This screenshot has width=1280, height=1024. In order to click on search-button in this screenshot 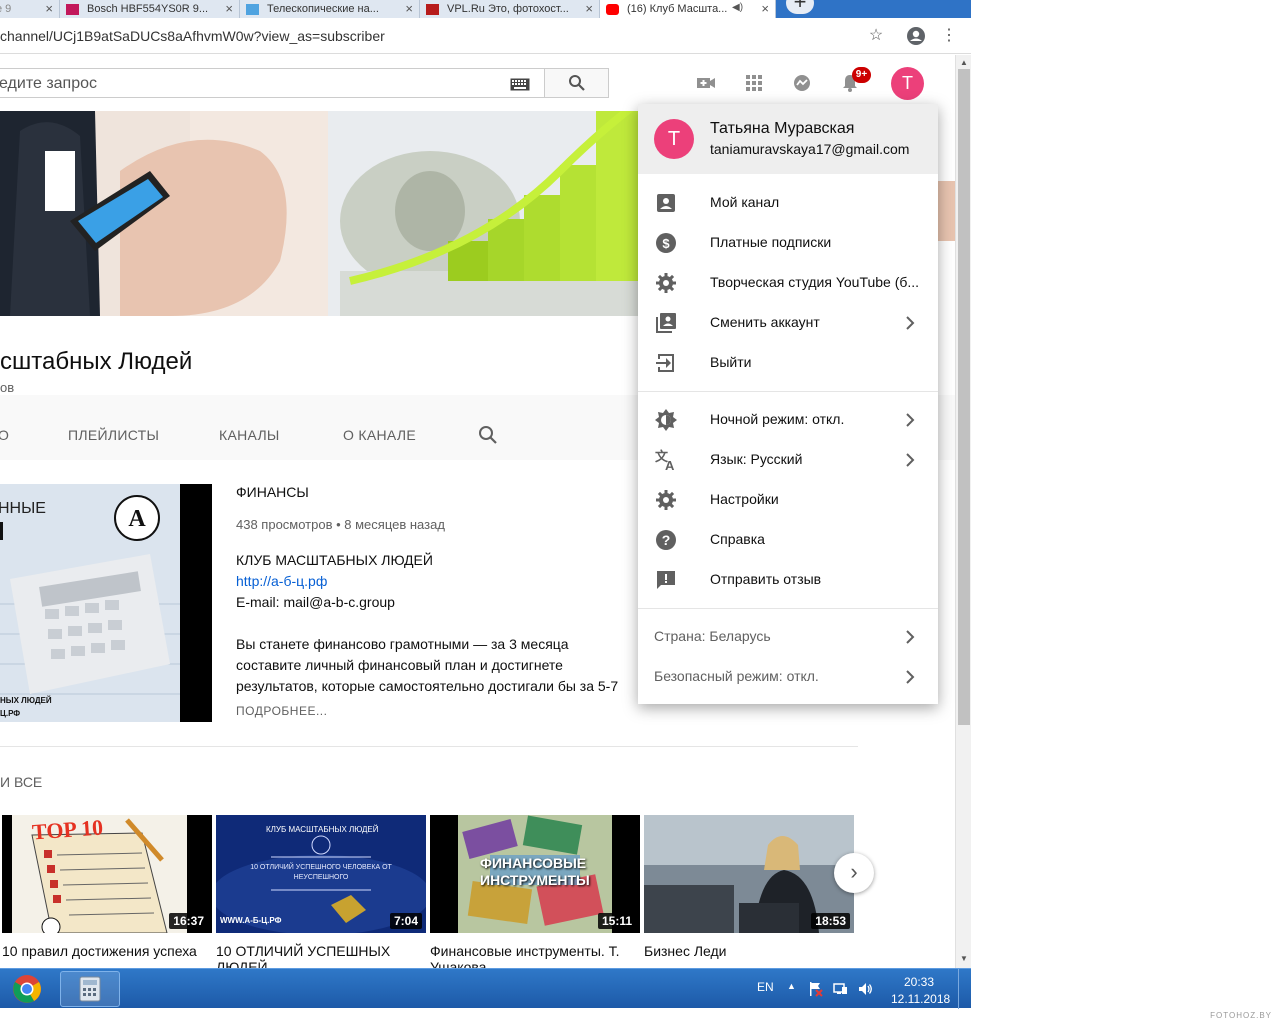, I will do `click(576, 83)`.